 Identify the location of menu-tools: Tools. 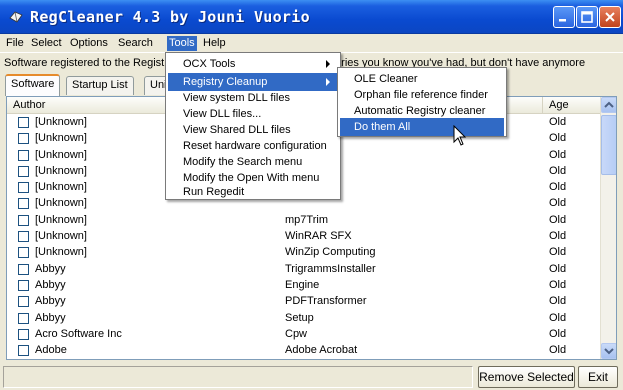
(182, 43).